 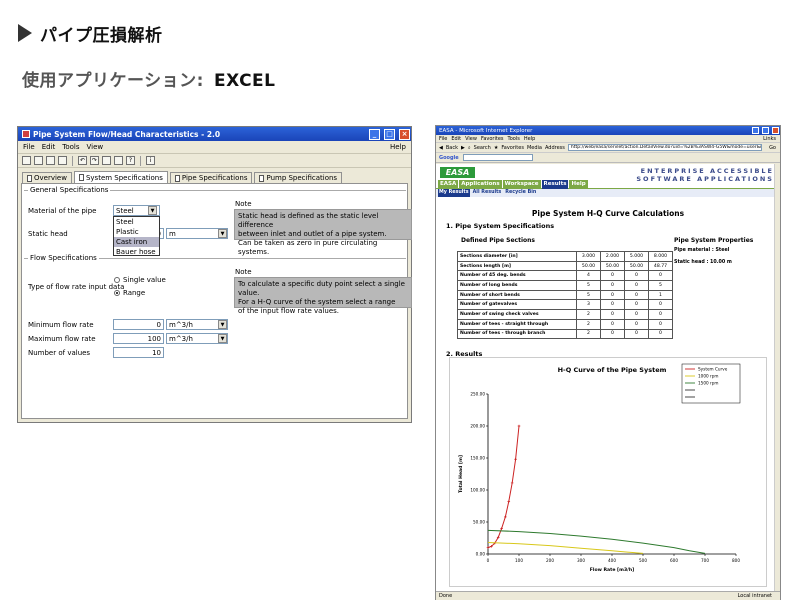 What do you see at coordinates (172, 233) in the screenshot?
I see `static-head-unit: m` at bounding box center [172, 233].